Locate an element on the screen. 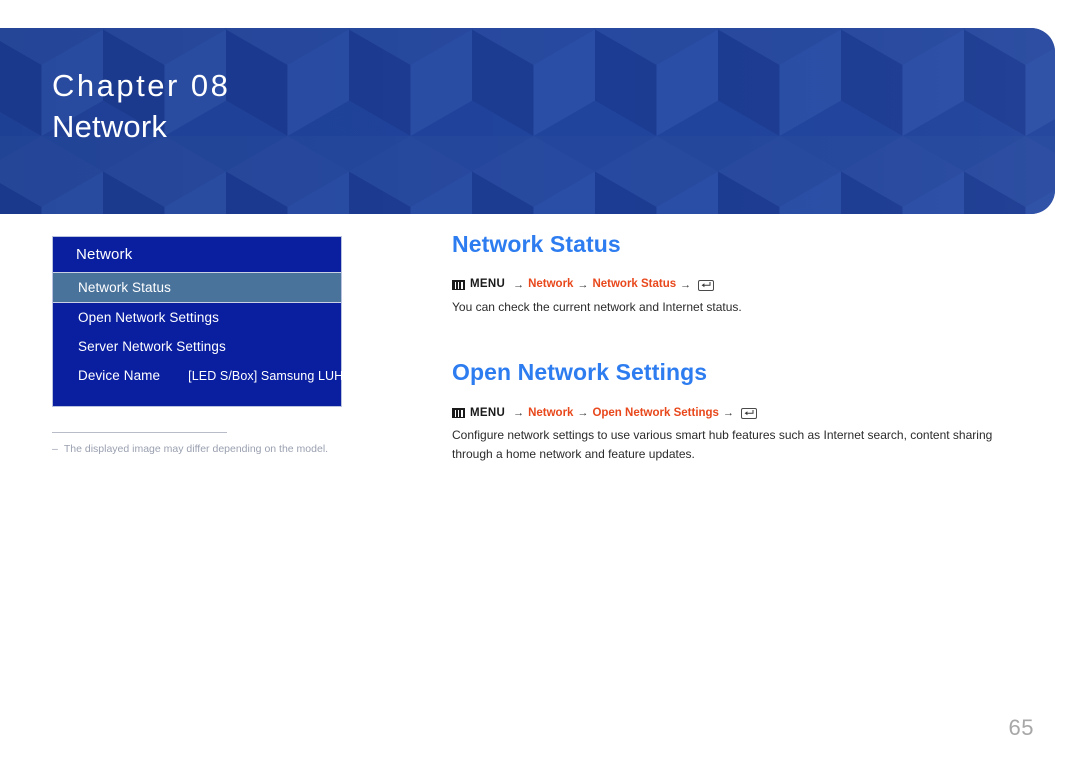  banner-title-block: Chapter 08 Network is located at coordinates (141, 106).